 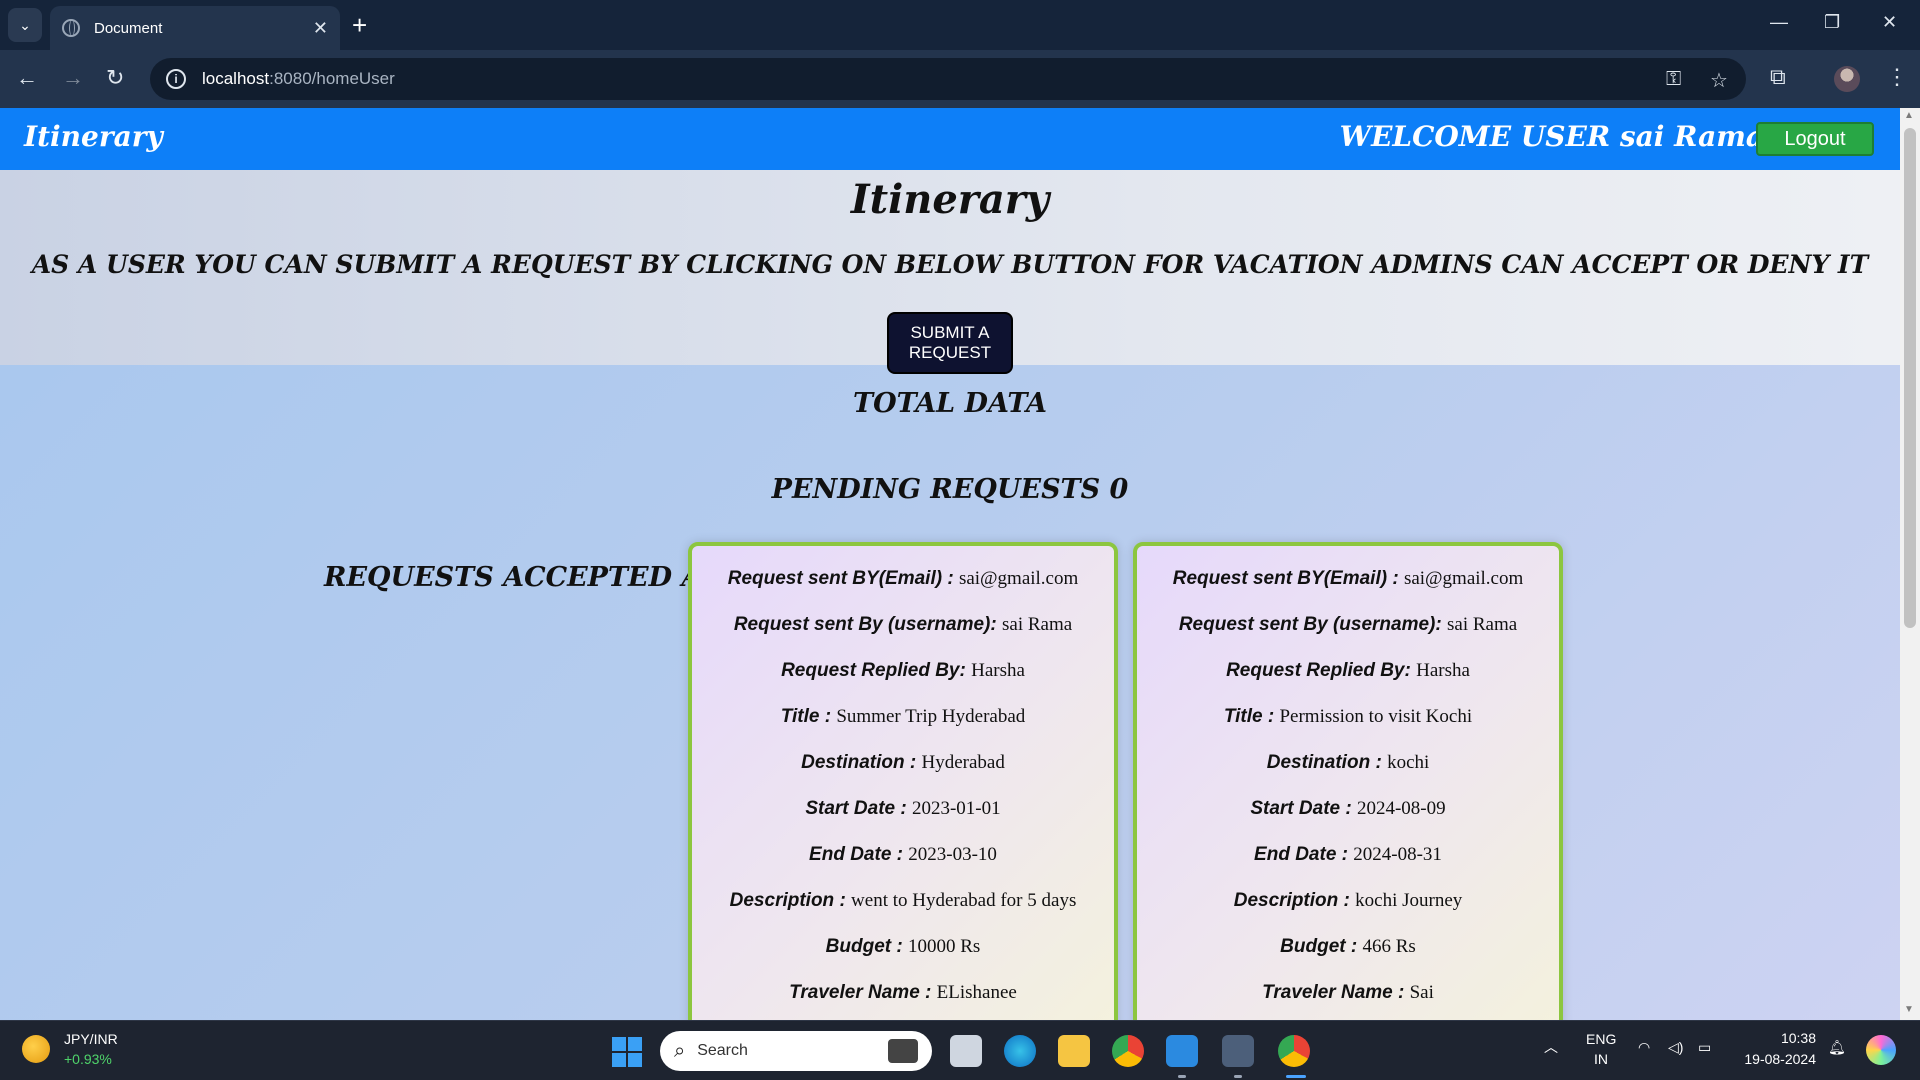 I want to click on scroll-down-arrow-icon: ▼, so click(x=1909, y=1009).